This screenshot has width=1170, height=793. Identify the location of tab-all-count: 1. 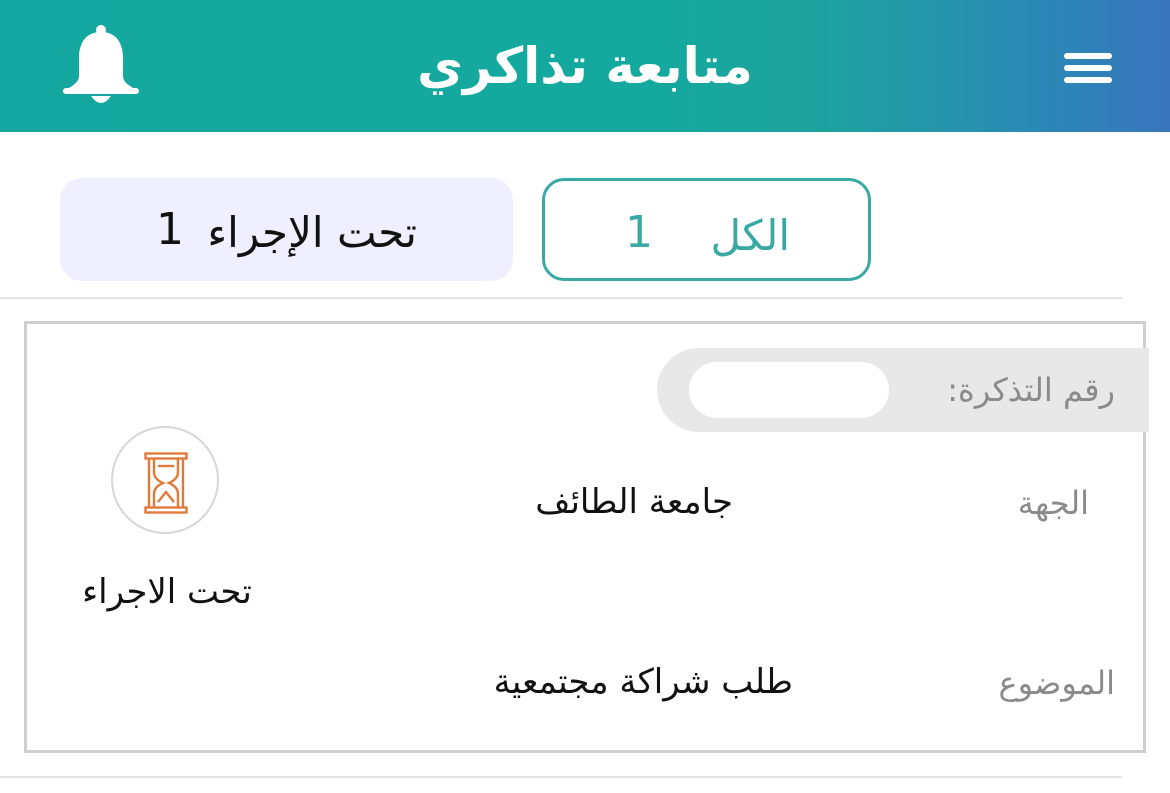
(639, 232).